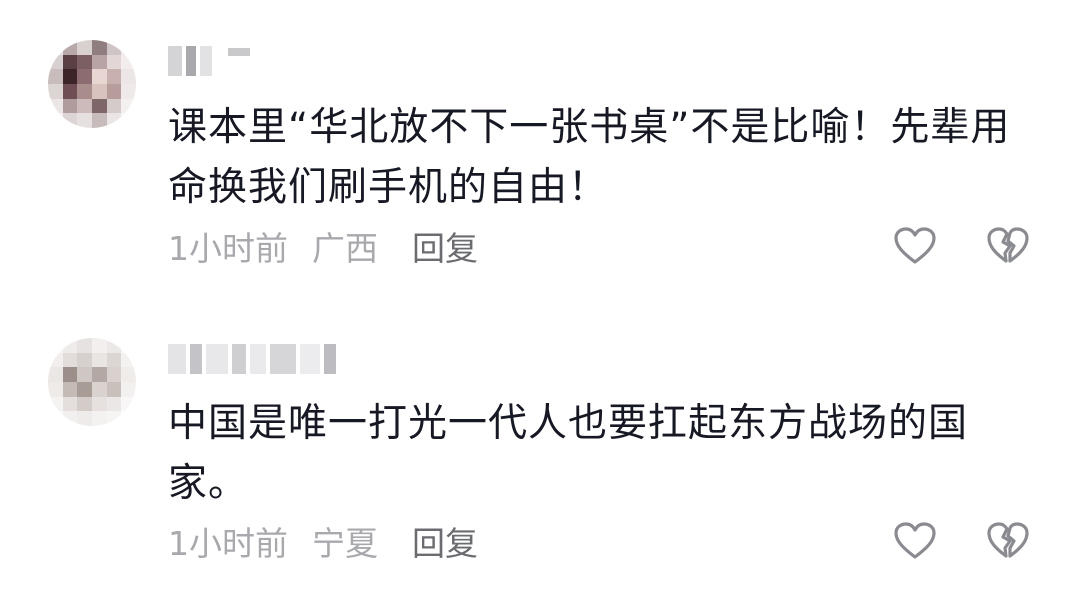 This screenshot has width=1079, height=599. I want to click on comment-location: 广西, so click(345, 248).